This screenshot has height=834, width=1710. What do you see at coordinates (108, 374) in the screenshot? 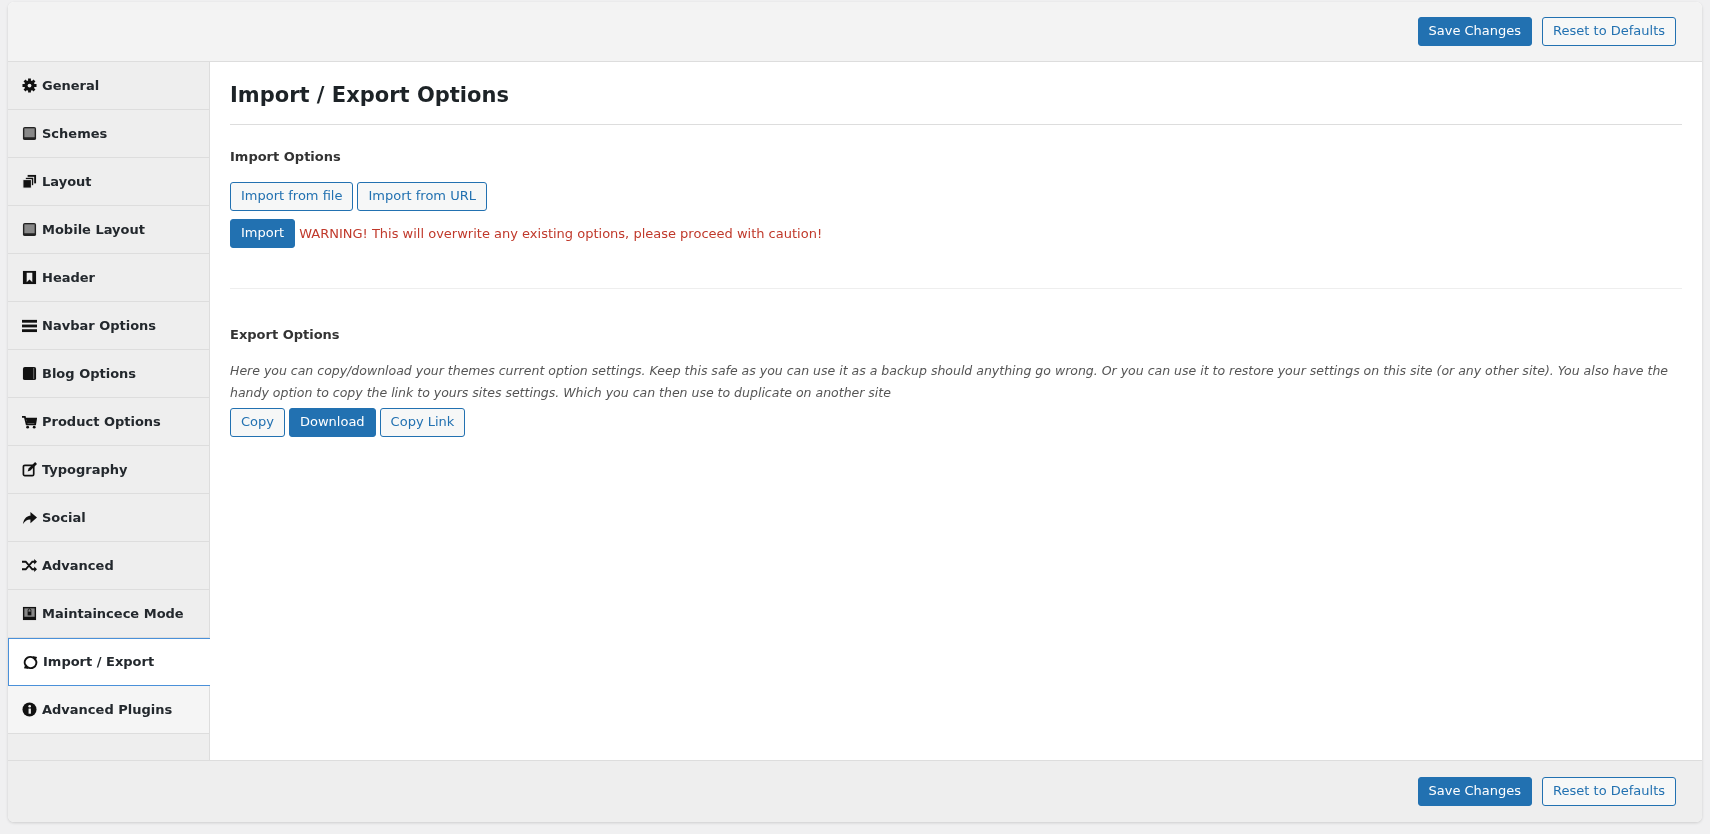
I see `sidebar-item: Blog Options` at bounding box center [108, 374].